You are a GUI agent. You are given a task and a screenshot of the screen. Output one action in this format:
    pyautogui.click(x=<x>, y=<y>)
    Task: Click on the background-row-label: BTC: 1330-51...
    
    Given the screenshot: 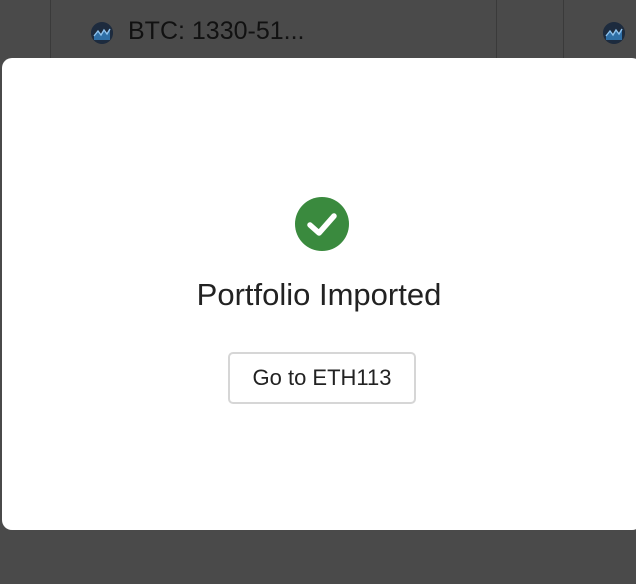 What is the action you would take?
    pyautogui.click(x=216, y=31)
    